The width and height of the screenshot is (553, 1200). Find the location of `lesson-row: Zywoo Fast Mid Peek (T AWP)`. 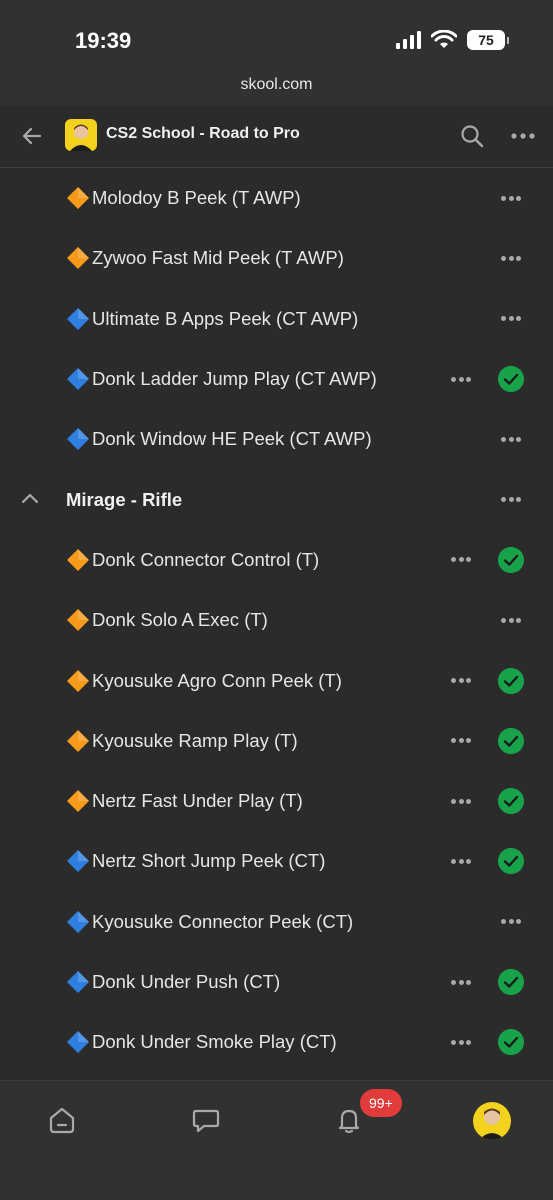

lesson-row: Zywoo Fast Mid Peek (T AWP) is located at coordinates (276, 258).